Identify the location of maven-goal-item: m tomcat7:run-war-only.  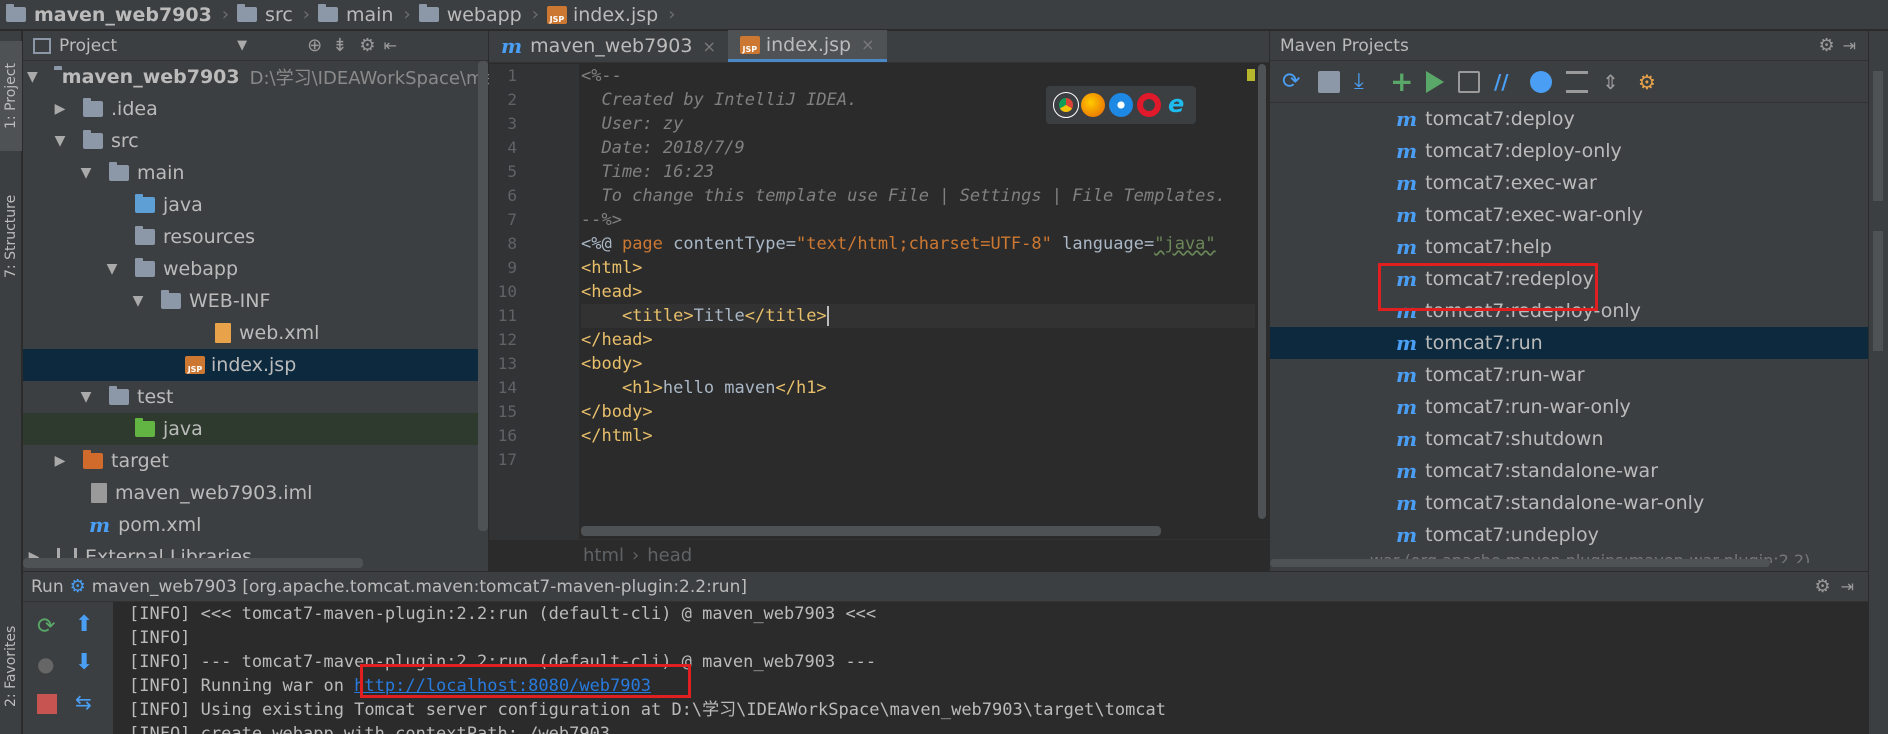
(1569, 407).